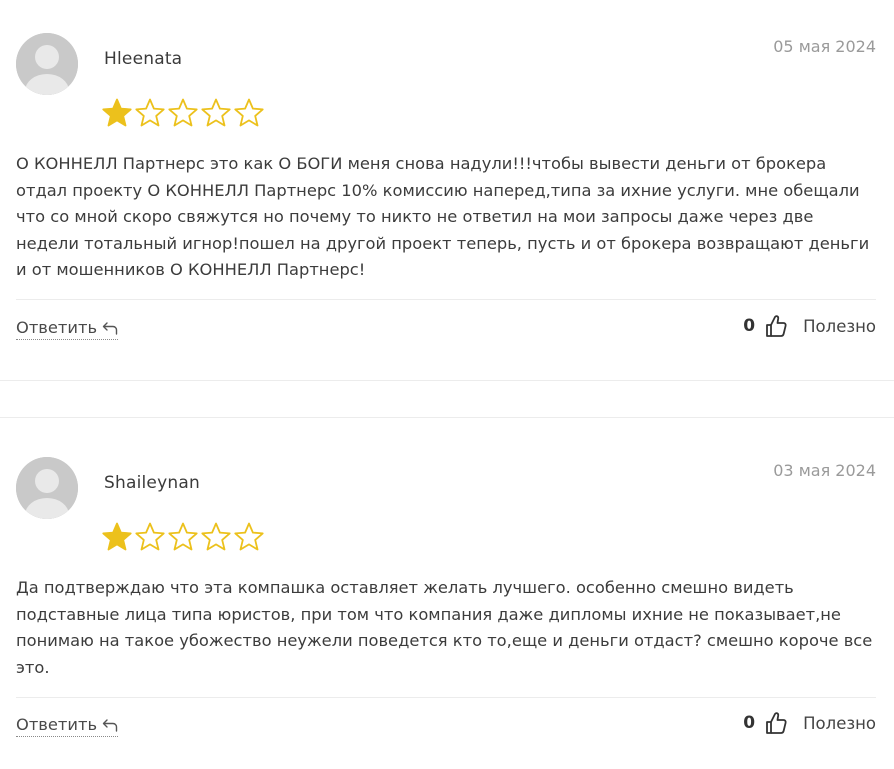 Image resolution: width=894 pixels, height=769 pixels. What do you see at coordinates (824, 470) in the screenshot?
I see `review-date: 03 мая 2024` at bounding box center [824, 470].